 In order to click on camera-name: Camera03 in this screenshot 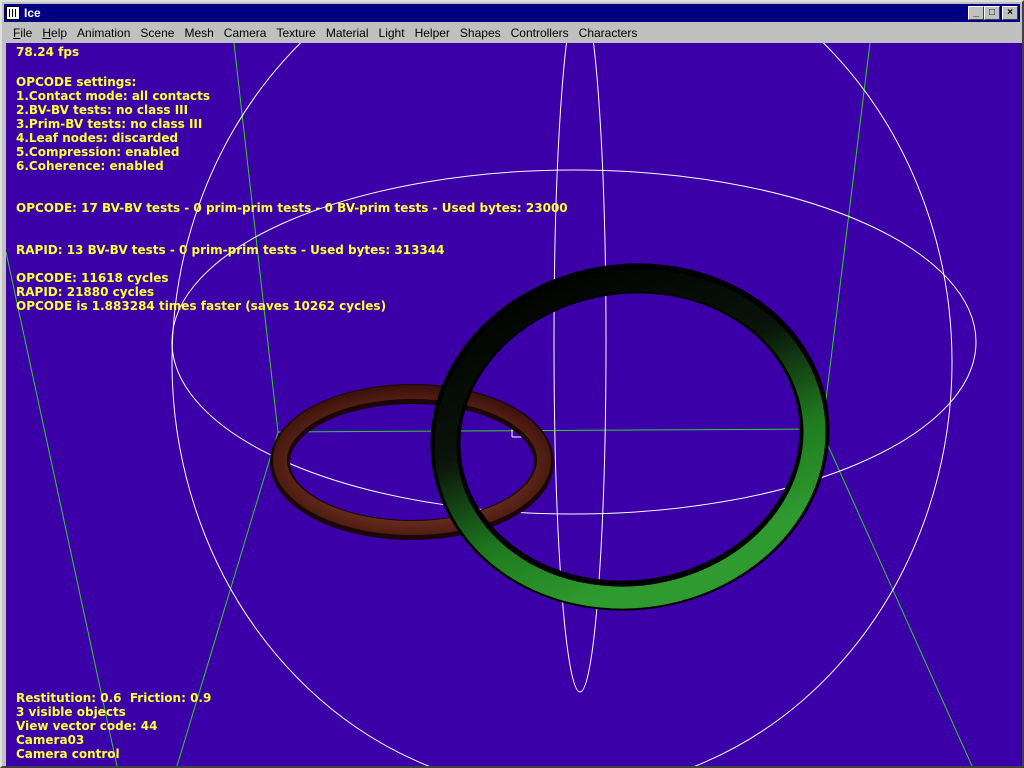, I will do `click(50, 740)`.